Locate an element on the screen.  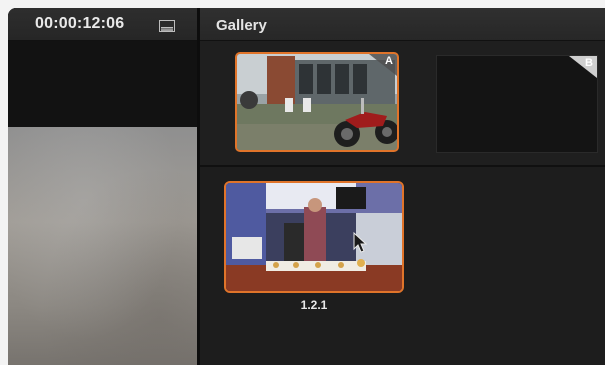
memory-slot-a: A is located at coordinates (317, 102).